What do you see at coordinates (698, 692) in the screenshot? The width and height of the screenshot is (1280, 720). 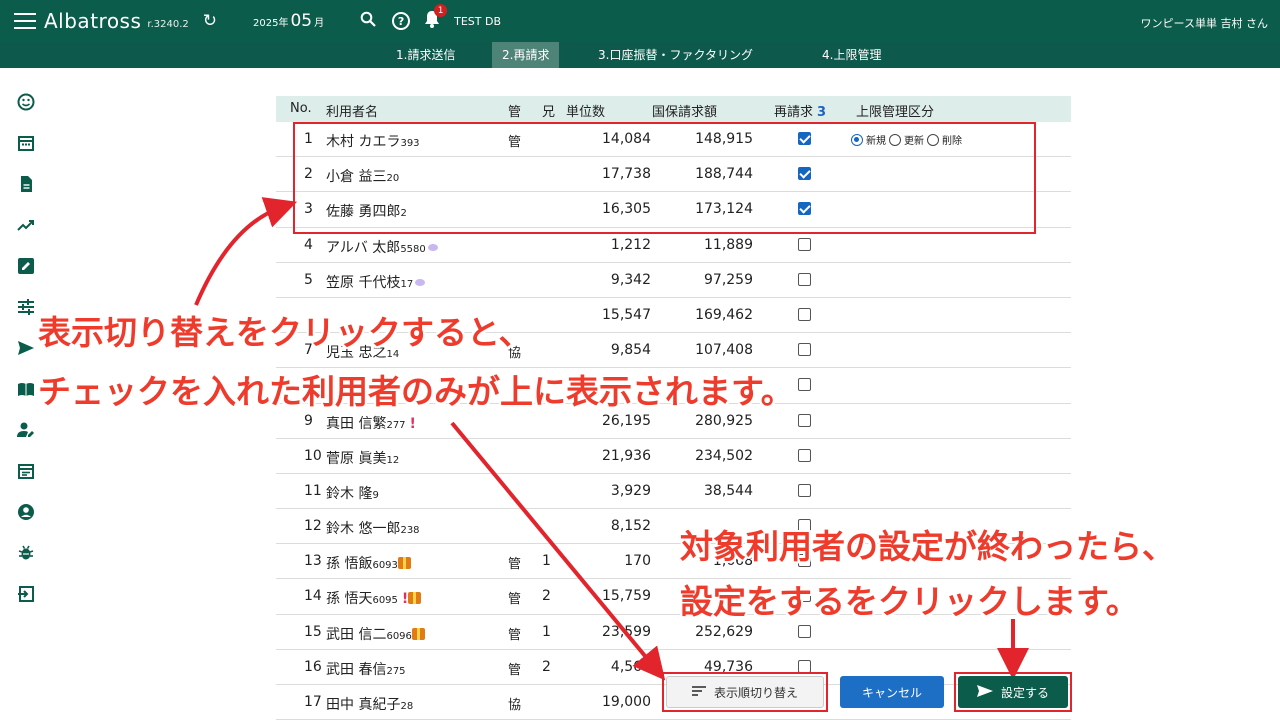 I see `sort-icon` at bounding box center [698, 692].